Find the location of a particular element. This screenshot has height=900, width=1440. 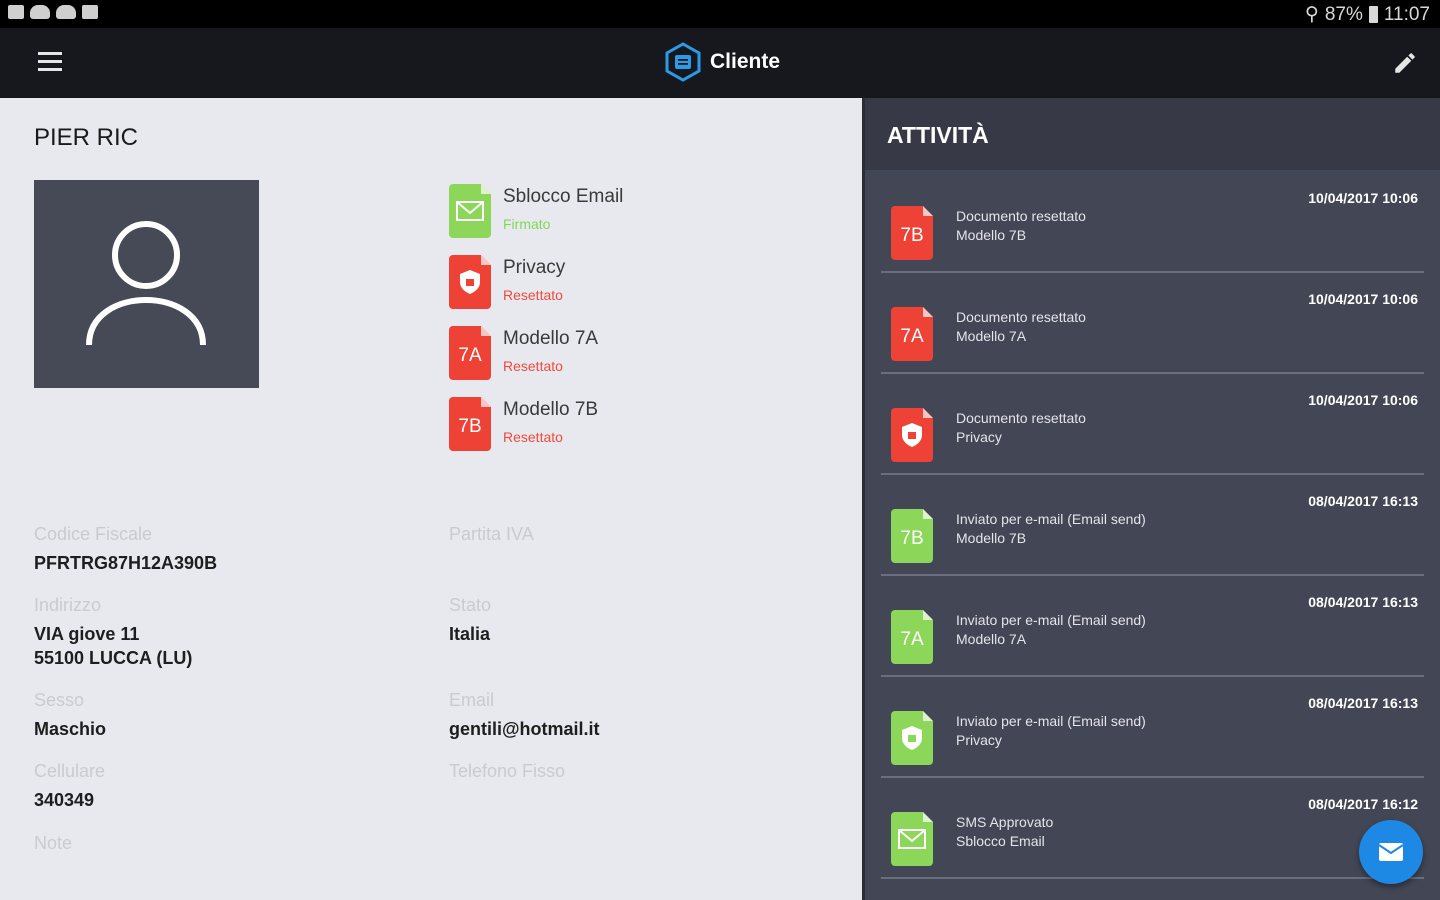

sim-icon is located at coordinates (16, 12).